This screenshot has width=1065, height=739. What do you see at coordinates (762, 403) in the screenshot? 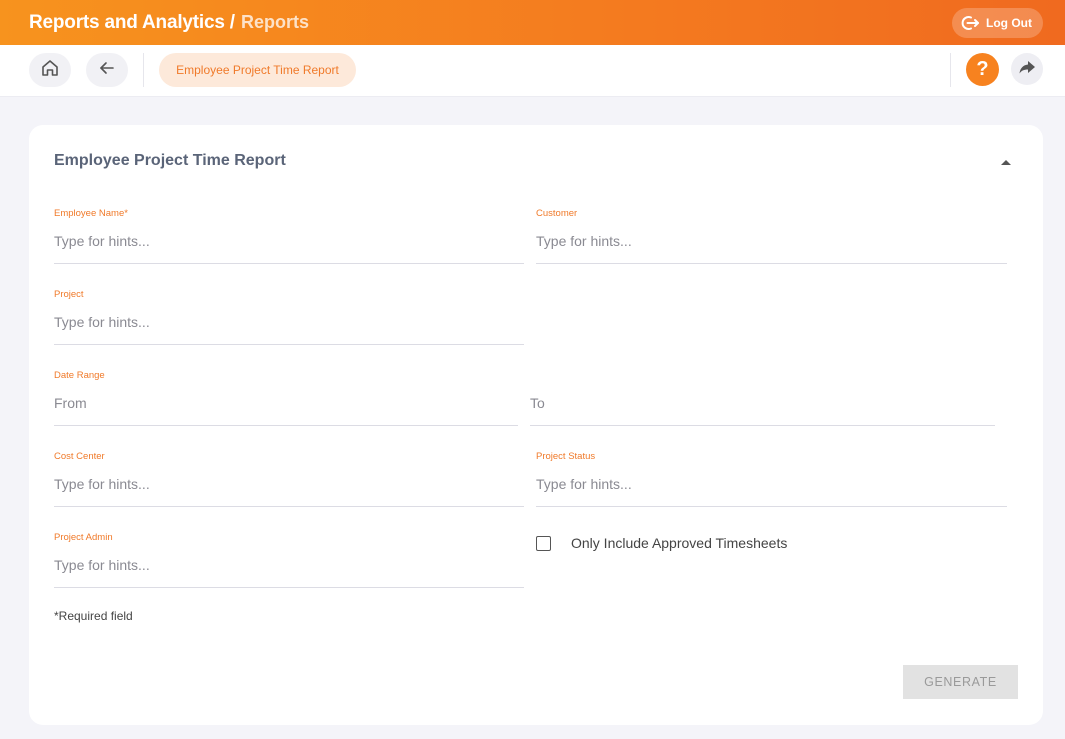
I see `date-to-input` at bounding box center [762, 403].